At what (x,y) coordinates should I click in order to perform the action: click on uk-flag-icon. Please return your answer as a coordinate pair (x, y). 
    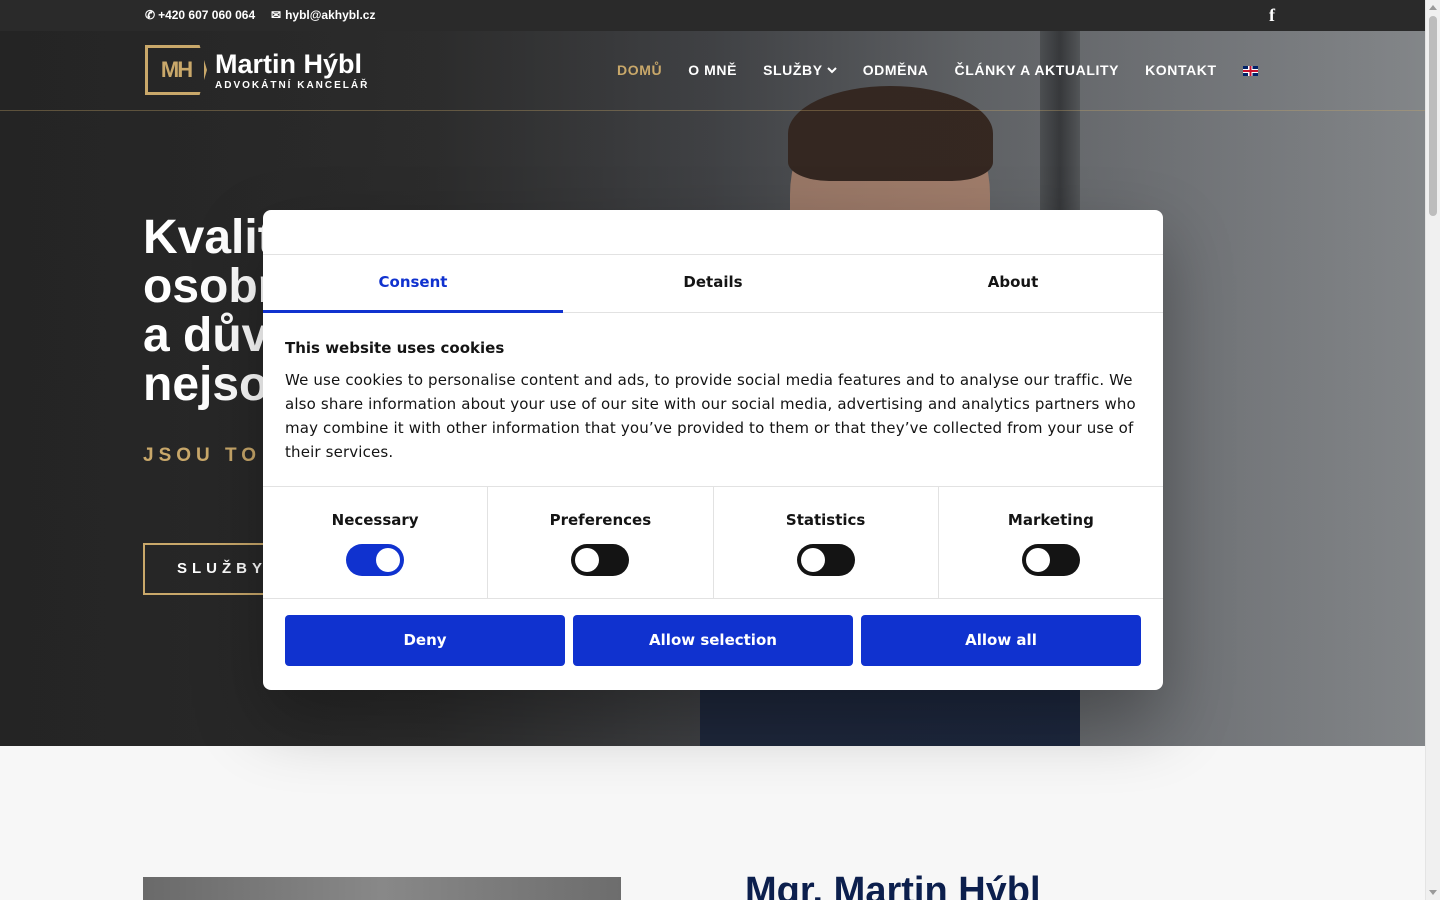
    Looking at the image, I should click on (1250, 71).